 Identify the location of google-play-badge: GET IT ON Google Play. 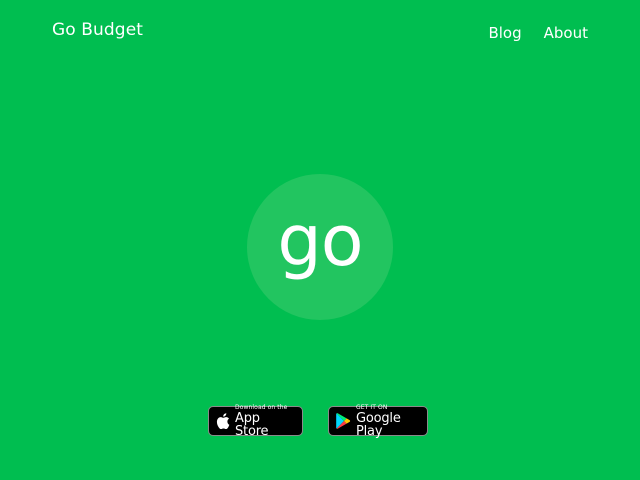
(378, 421).